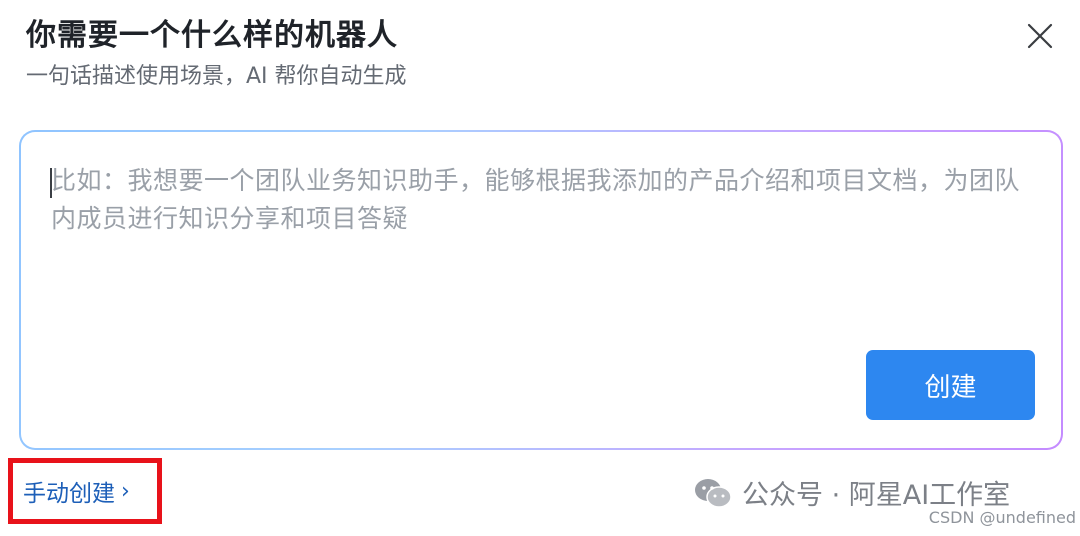  What do you see at coordinates (950, 385) in the screenshot?
I see `create-button: 创建` at bounding box center [950, 385].